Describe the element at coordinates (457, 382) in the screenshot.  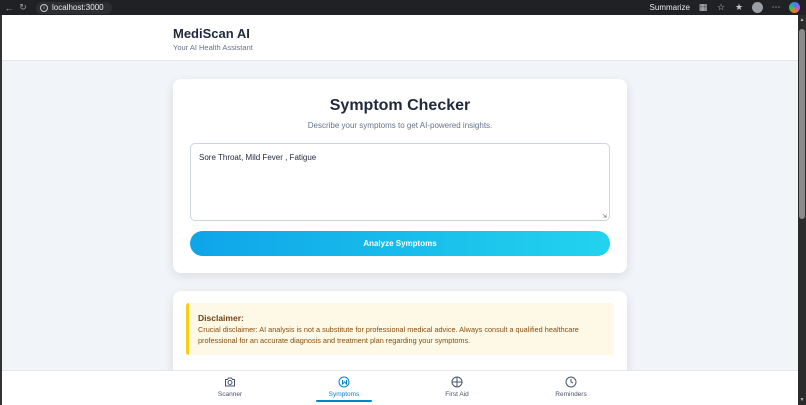
I see `first-aid-icon` at that location.